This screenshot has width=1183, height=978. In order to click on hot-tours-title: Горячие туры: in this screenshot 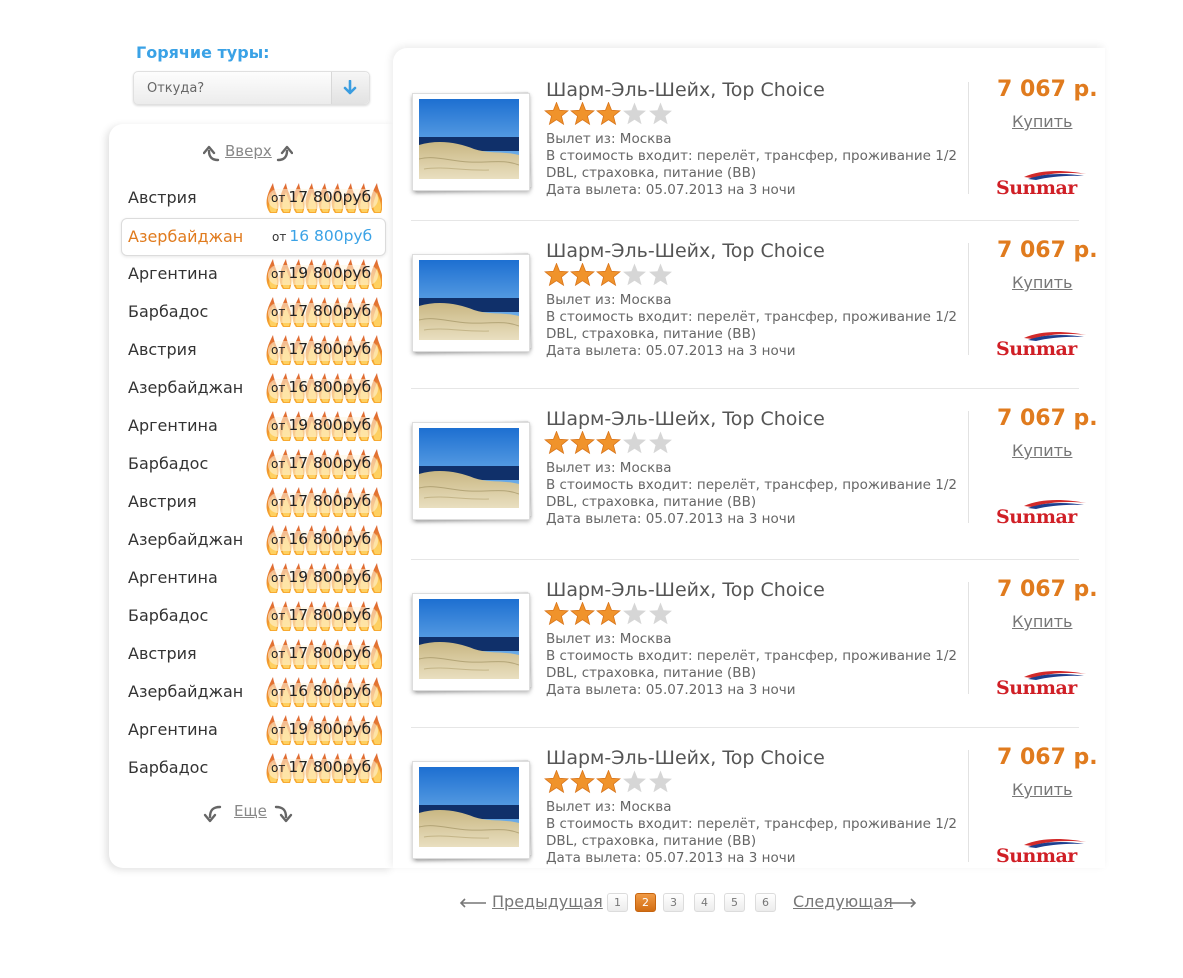, I will do `click(203, 52)`.